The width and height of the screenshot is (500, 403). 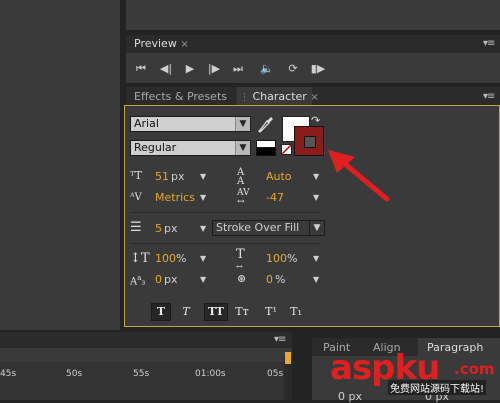 What do you see at coordinates (315, 120) in the screenshot?
I see `swap-colors-icon: ↷` at bounding box center [315, 120].